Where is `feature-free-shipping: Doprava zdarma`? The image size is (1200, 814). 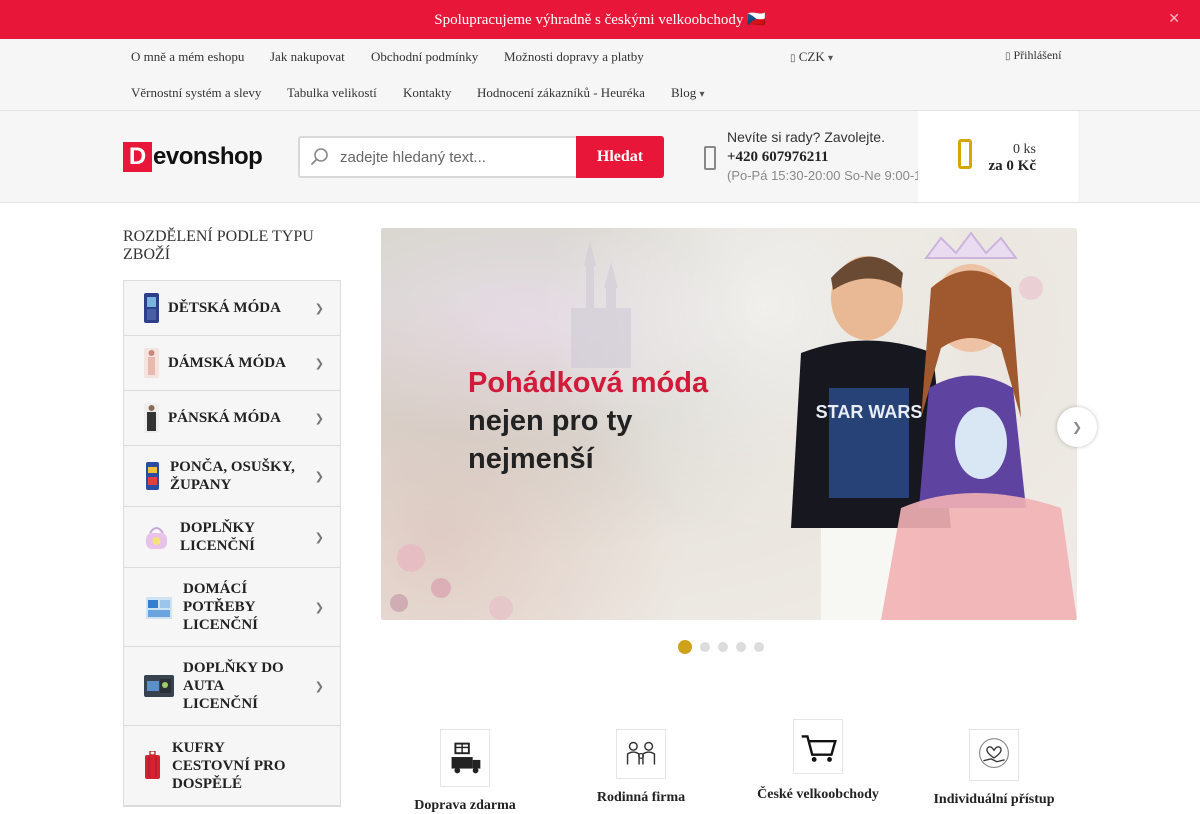
feature-free-shipping: Doprava zdarma is located at coordinates (465, 771).